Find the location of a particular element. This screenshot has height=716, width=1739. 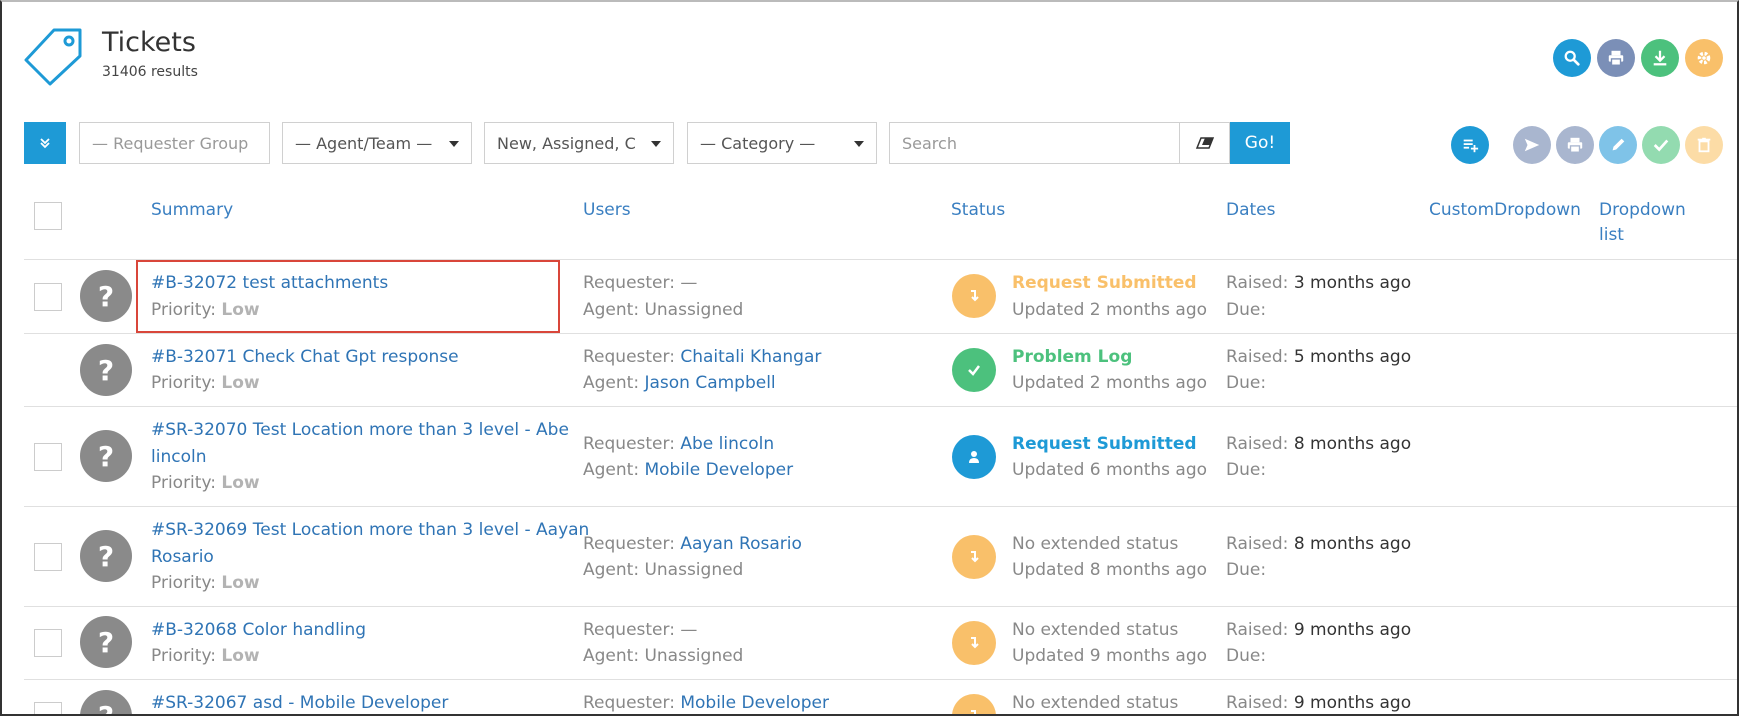

pencil-icon is located at coordinates (1618, 144).